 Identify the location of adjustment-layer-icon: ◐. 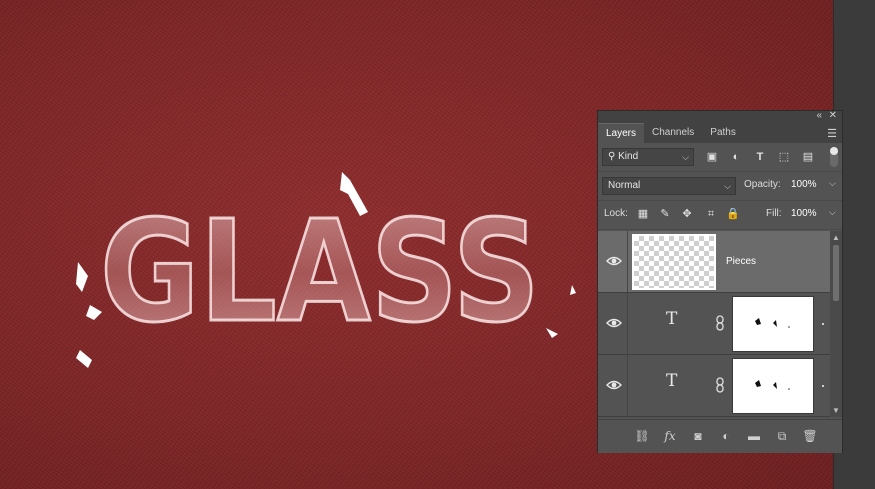
(726, 436).